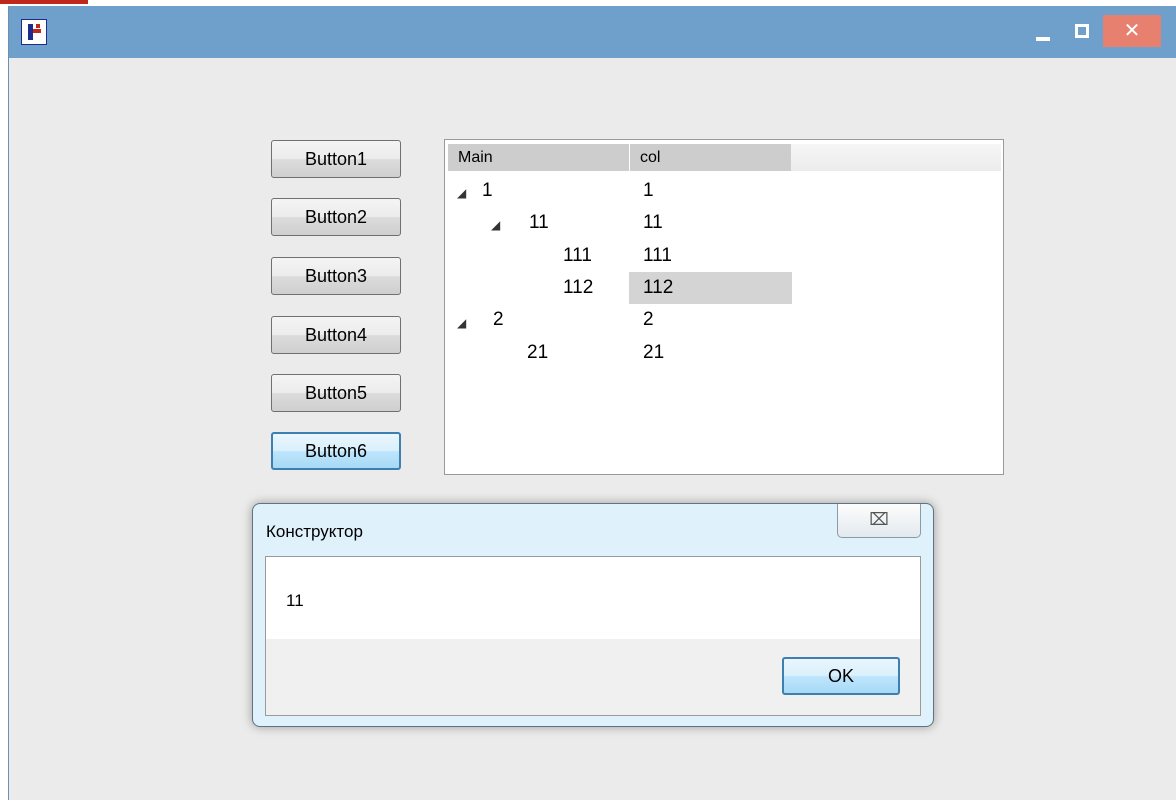 The image size is (1176, 800). What do you see at coordinates (1043, 39) in the screenshot?
I see `minimize-icon` at bounding box center [1043, 39].